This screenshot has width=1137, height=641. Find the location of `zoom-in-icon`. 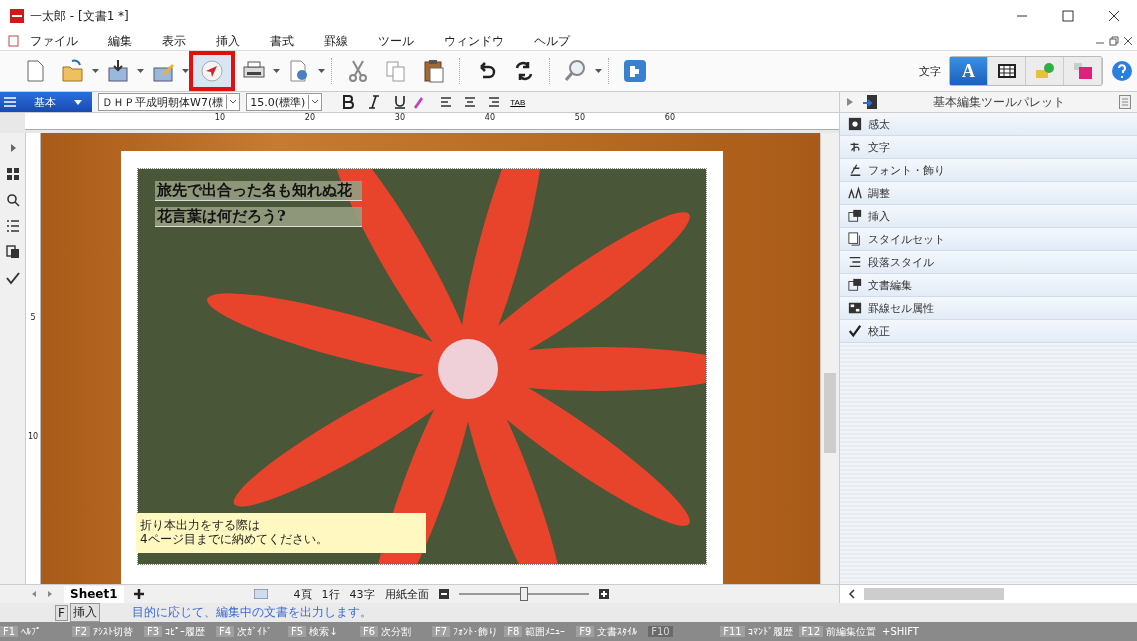

zoom-in-icon is located at coordinates (603, 594).